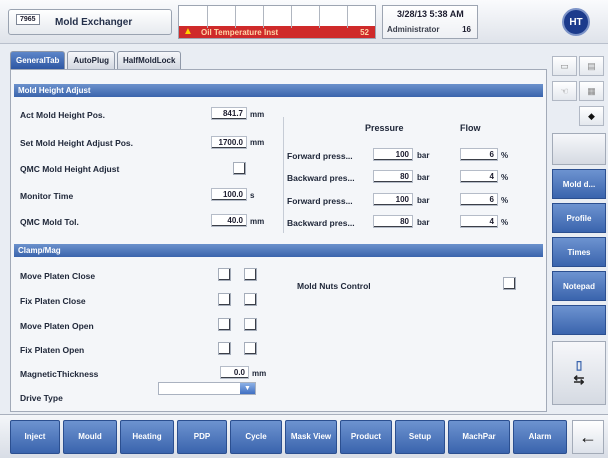 The height and width of the screenshot is (458, 608). What do you see at coordinates (91, 60) in the screenshot?
I see `tab-autoplug: AutoPlug` at bounding box center [91, 60].